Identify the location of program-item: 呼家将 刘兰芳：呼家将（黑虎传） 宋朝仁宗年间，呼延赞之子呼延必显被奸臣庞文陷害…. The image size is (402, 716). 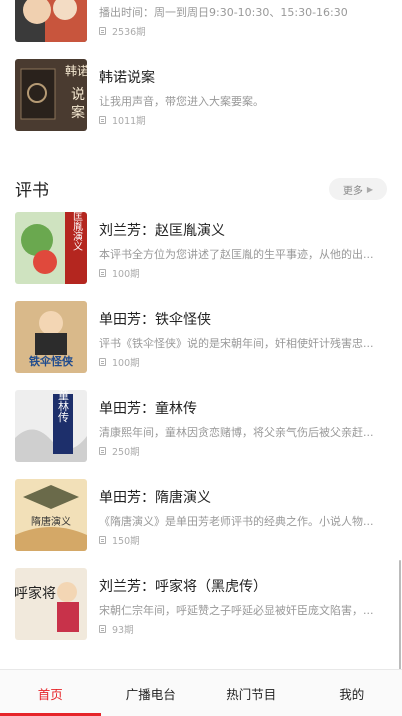
(205, 604).